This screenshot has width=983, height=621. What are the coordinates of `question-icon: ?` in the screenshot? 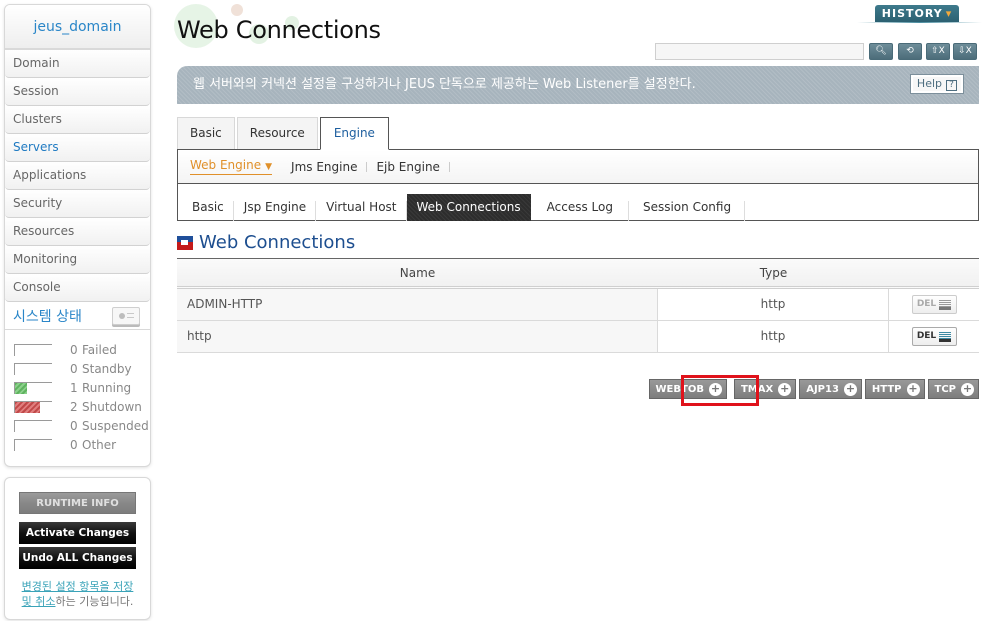 It's located at (951, 85).